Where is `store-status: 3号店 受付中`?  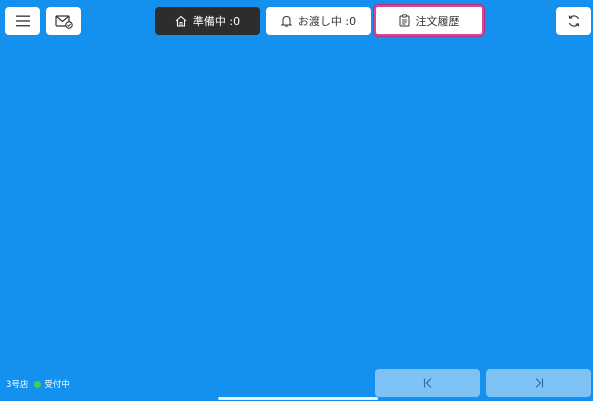
store-status: 3号店 受付中 is located at coordinates (38, 384).